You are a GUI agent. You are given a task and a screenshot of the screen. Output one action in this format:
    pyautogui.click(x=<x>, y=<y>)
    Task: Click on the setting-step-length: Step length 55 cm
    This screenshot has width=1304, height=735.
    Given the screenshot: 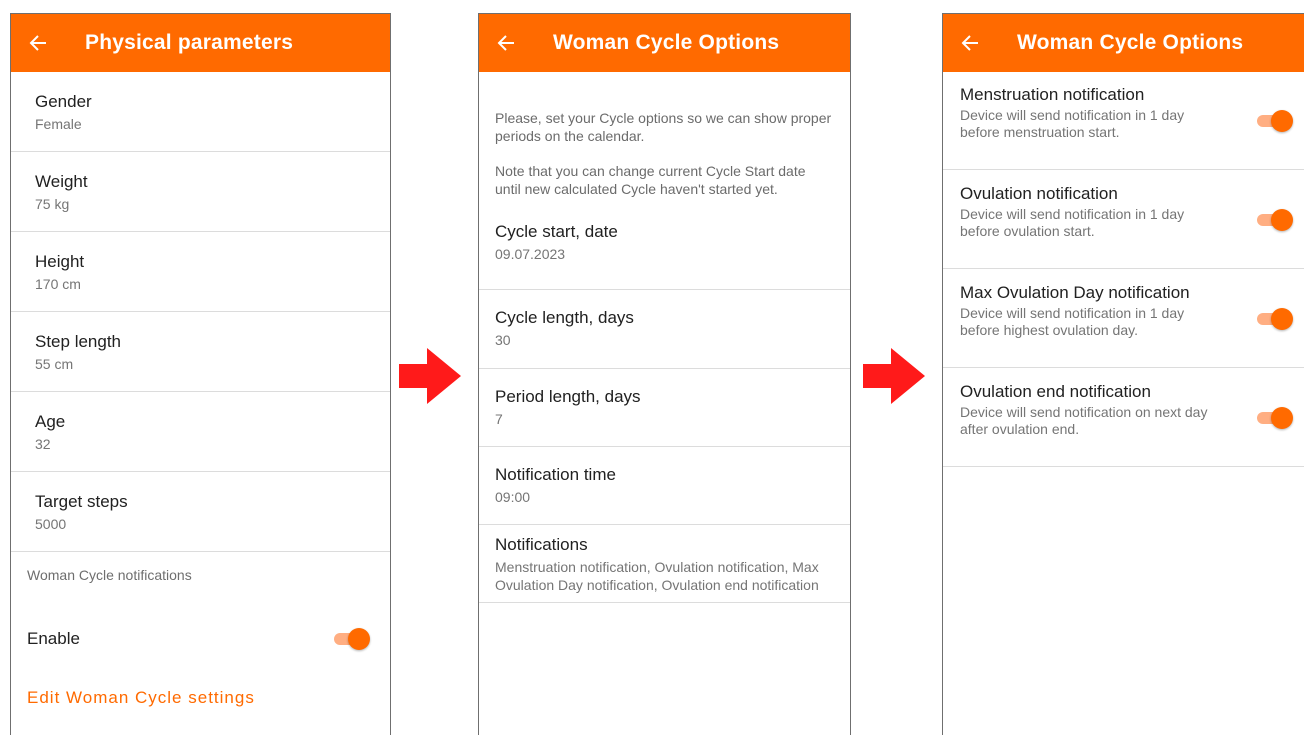 What is the action you would take?
    pyautogui.click(x=200, y=352)
    